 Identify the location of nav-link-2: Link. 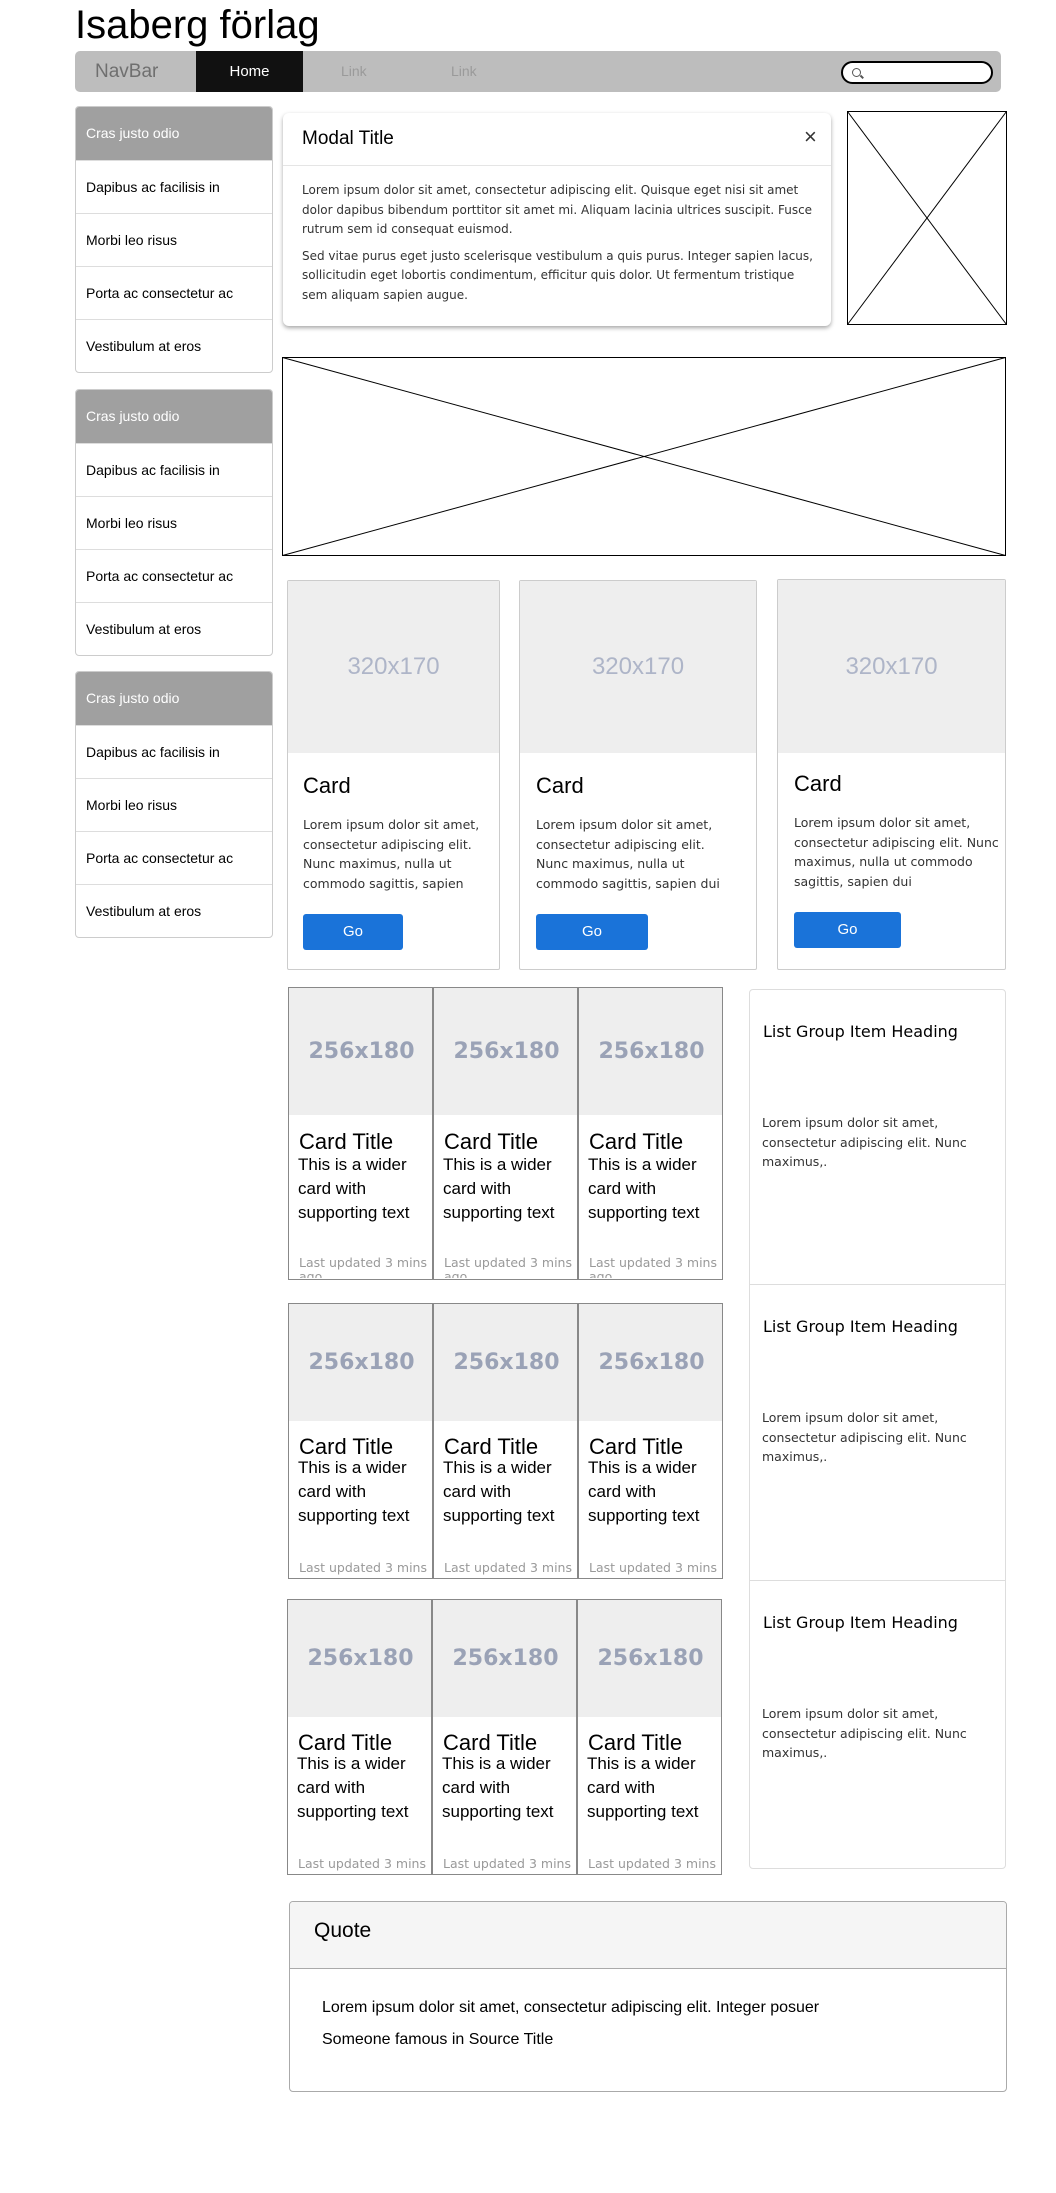
(464, 71).